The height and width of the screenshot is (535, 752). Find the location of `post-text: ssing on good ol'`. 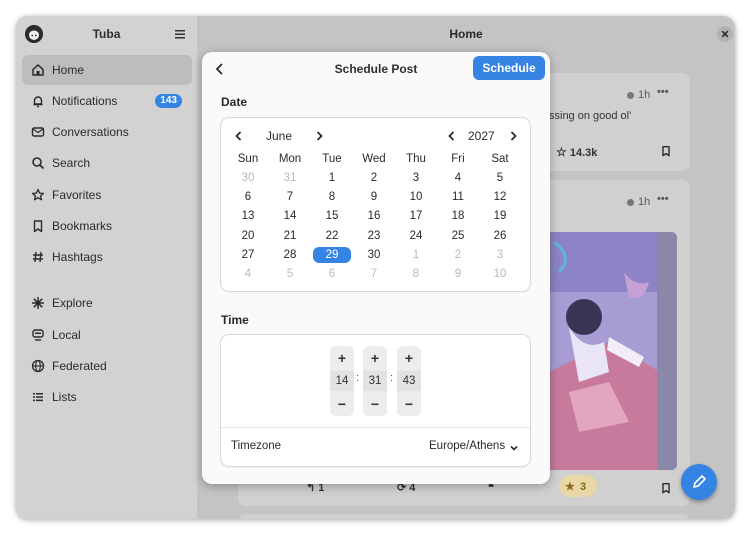

post-text: ssing on good ol' is located at coordinates (590, 116).